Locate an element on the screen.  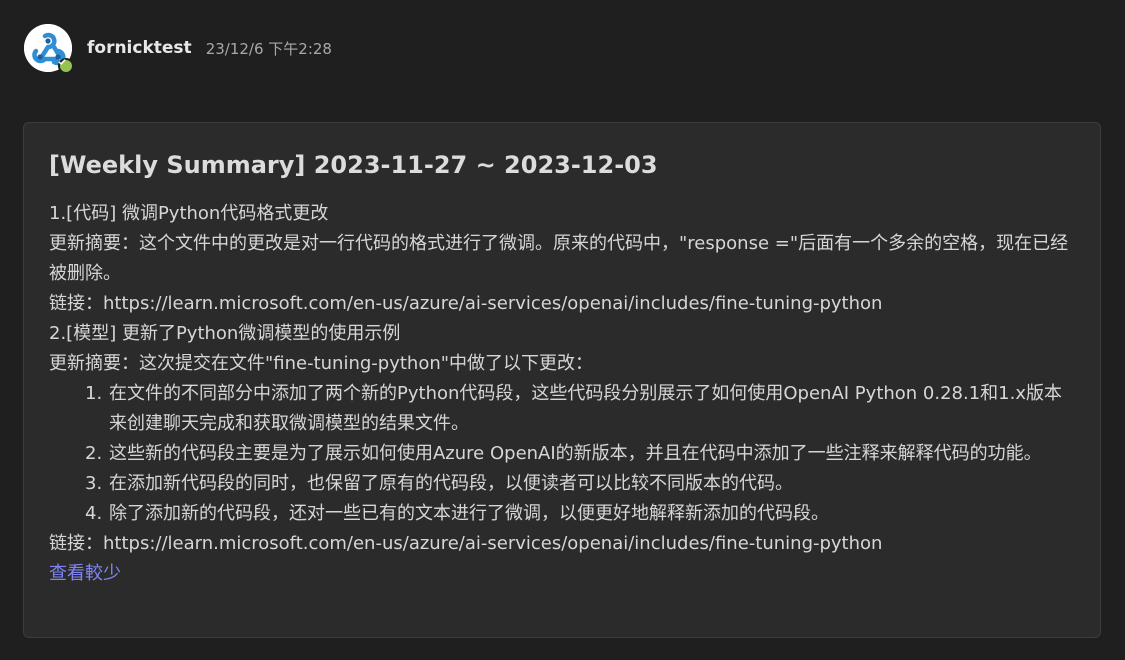
available-check-icon is located at coordinates (65, 65).